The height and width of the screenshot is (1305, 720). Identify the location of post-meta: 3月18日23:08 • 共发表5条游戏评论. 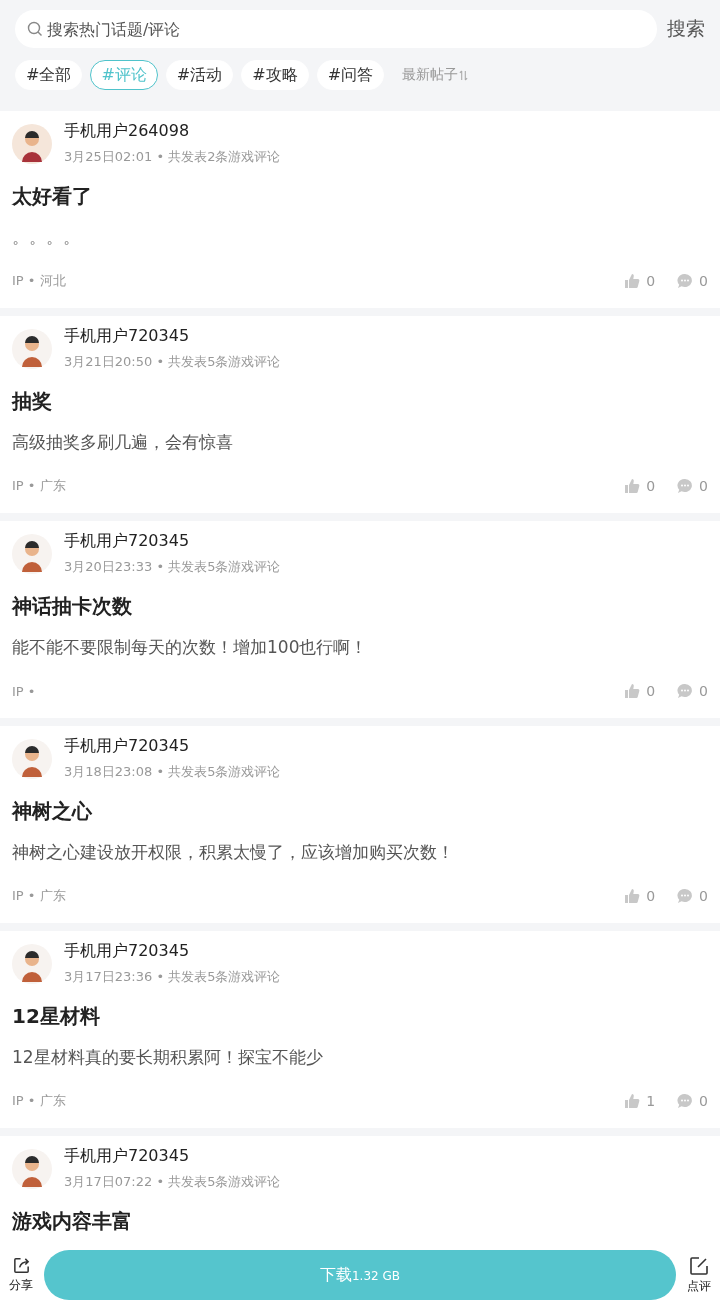
(172, 772).